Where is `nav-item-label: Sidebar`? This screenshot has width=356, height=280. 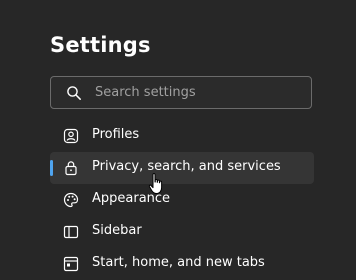
nav-item-label: Sidebar is located at coordinates (117, 230).